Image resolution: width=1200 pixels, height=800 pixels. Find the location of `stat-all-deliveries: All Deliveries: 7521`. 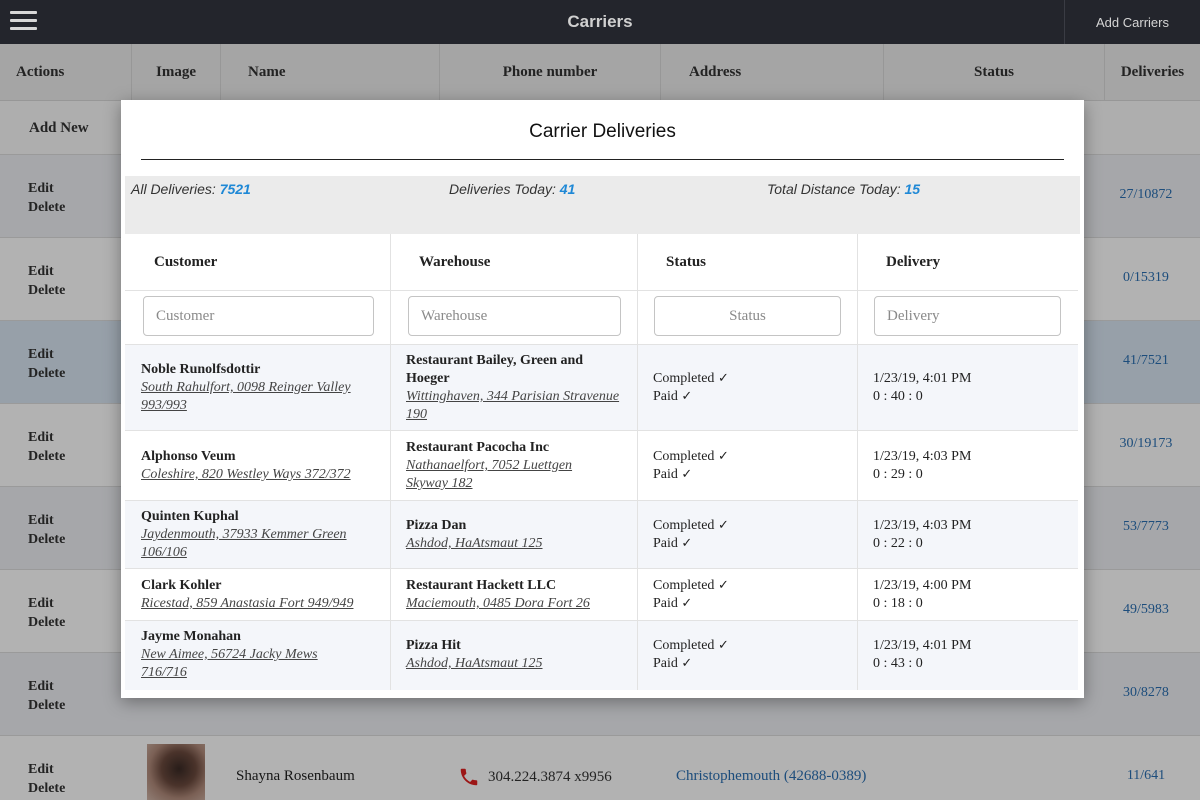

stat-all-deliveries: All Deliveries: 7521 is located at coordinates (191, 189).